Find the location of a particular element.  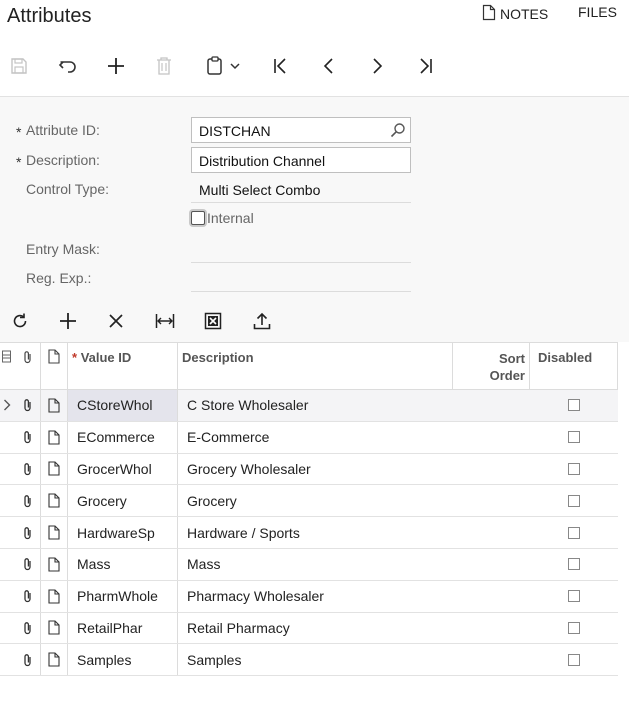

row-selector-header-icon is located at coordinates (7, 366).